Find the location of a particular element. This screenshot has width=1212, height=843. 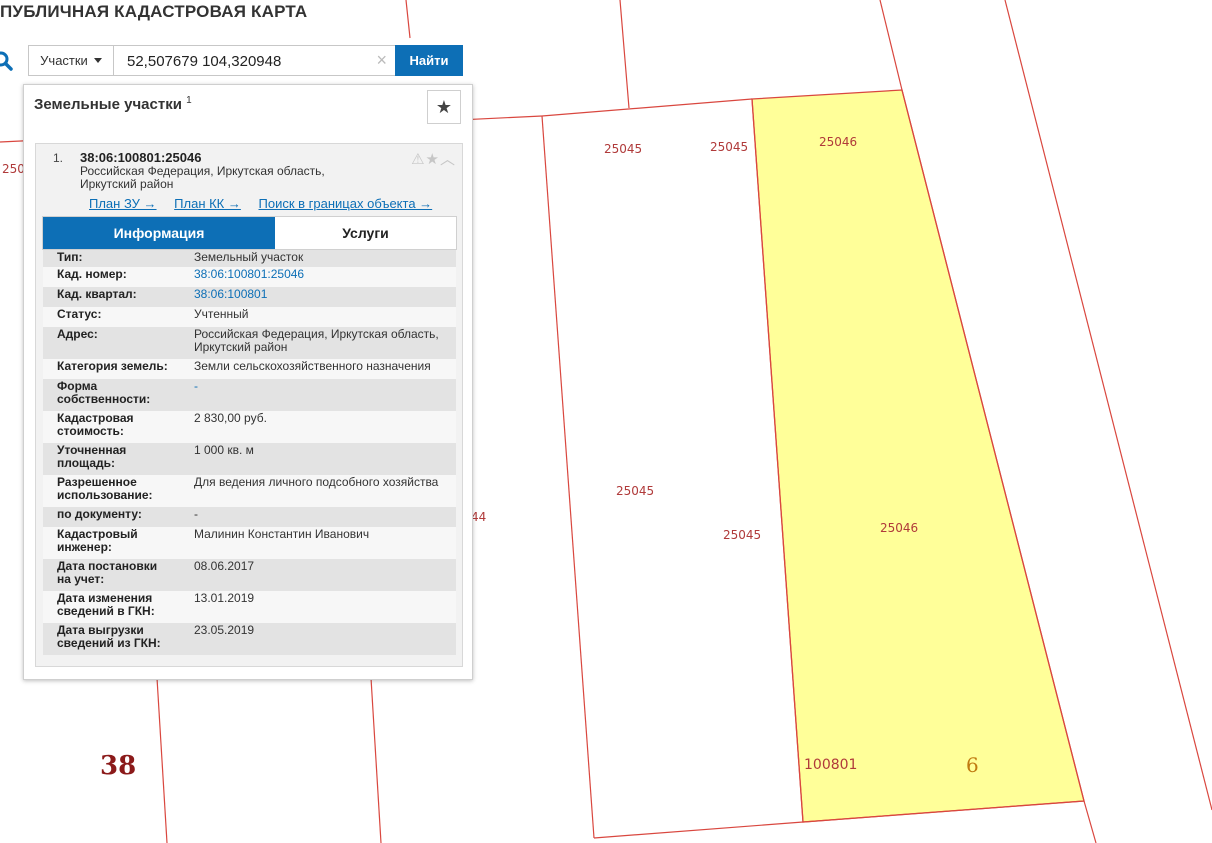

info-value: 23.05.2019 is located at coordinates (318, 639).